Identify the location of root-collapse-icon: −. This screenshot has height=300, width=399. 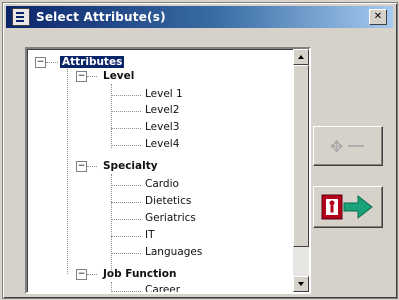
(40, 62).